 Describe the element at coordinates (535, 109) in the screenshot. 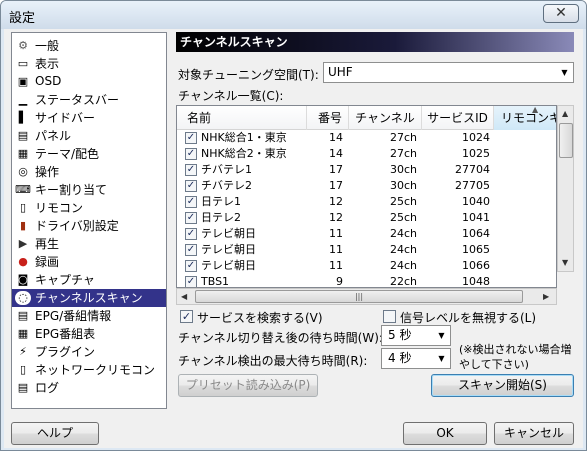

I see `sort-ascending-icon: ▲` at that location.